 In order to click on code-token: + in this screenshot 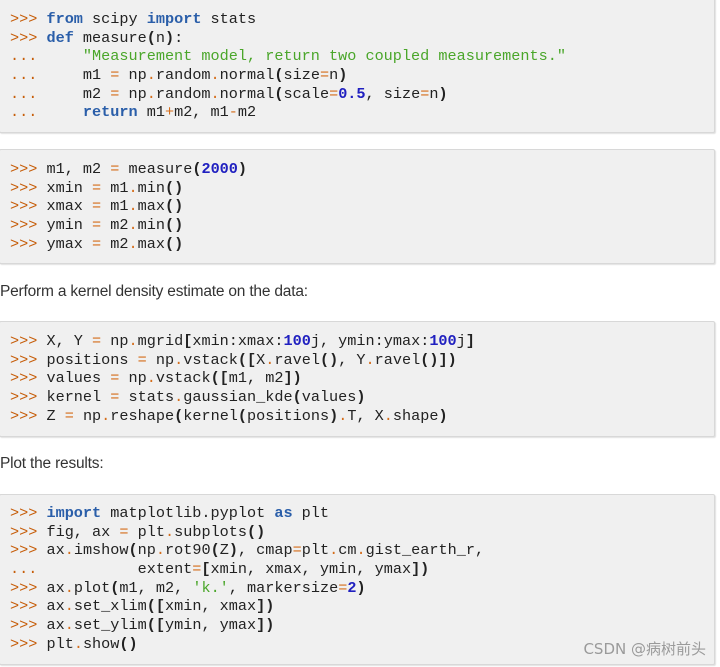, I will do `click(169, 112)`.